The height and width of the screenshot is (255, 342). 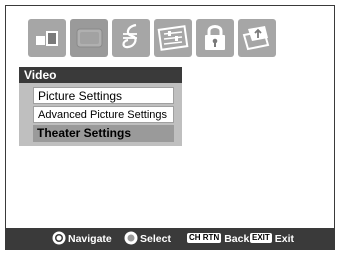 I want to click on footer-navigate: Navigate, so click(x=82, y=239).